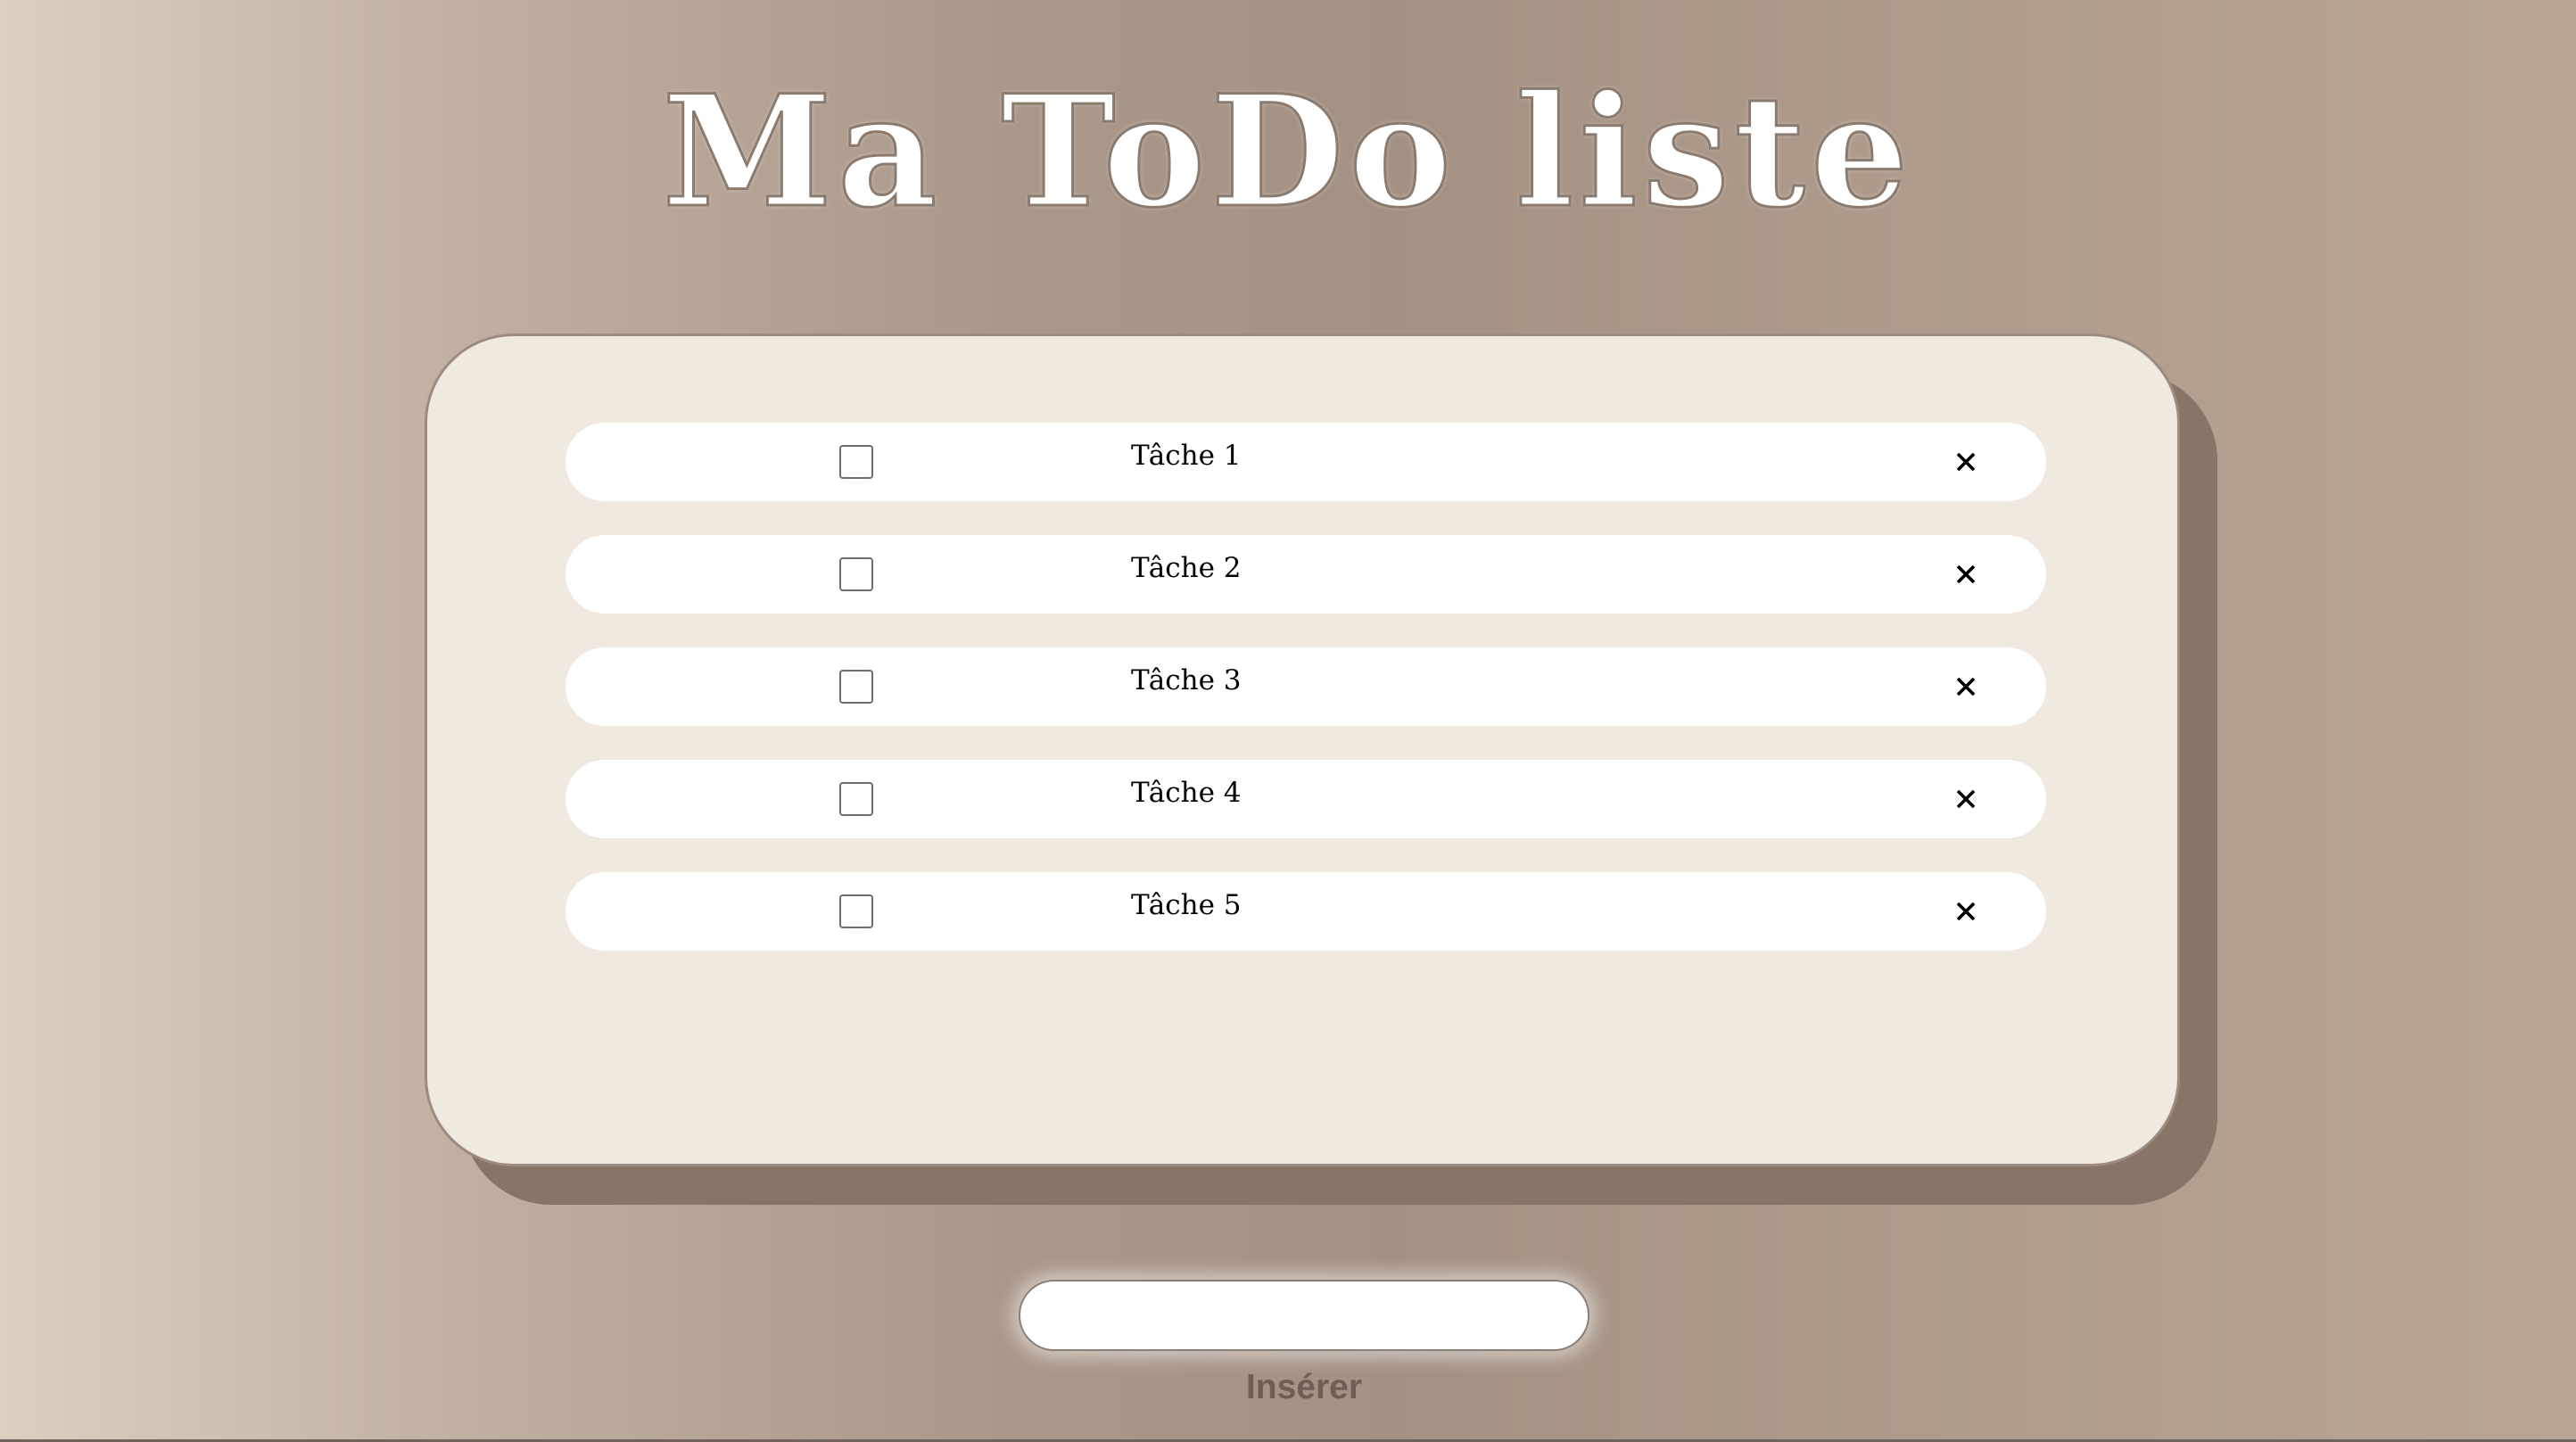  I want to click on task-label: Tâche 3, so click(1186, 680).